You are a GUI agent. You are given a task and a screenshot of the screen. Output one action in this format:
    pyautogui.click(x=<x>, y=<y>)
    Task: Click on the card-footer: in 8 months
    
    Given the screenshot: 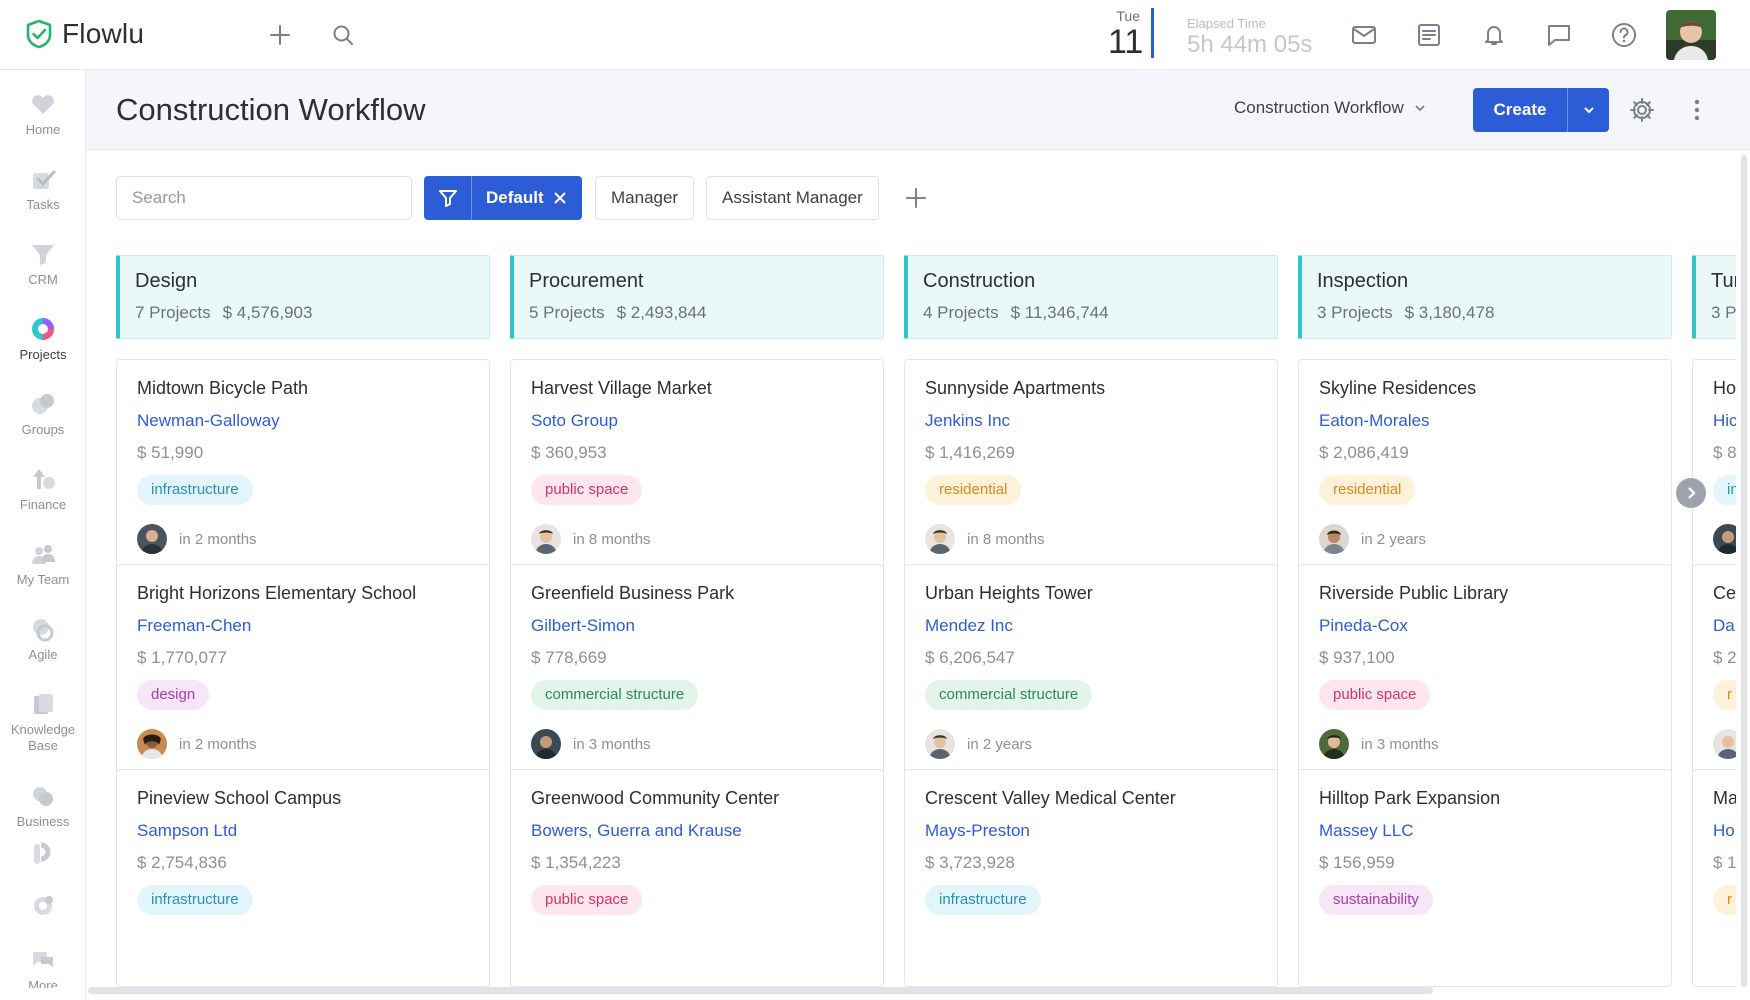 What is the action you would take?
    pyautogui.click(x=985, y=539)
    